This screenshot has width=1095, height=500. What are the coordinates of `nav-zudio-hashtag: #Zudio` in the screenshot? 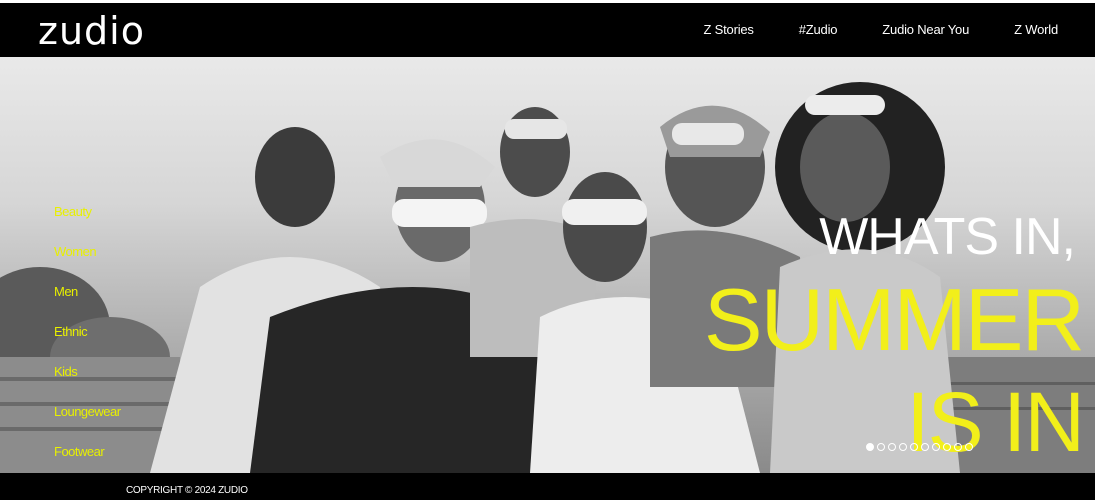 It's located at (818, 29).